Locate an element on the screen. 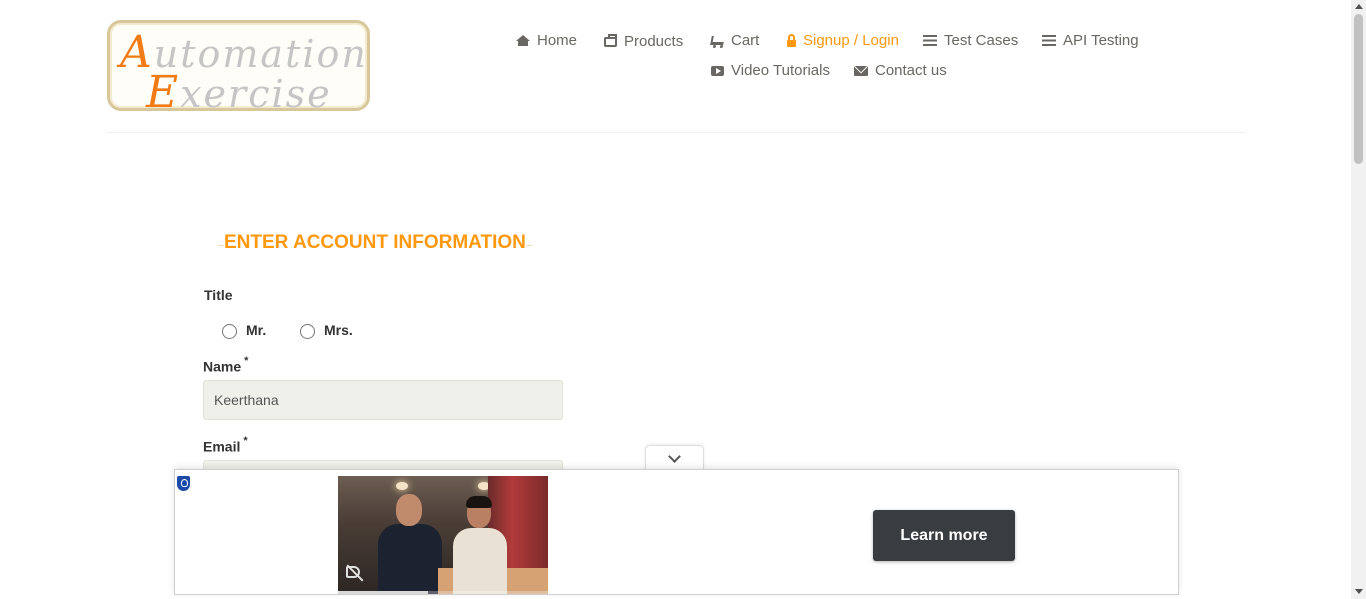  nav-cart-label: Cart is located at coordinates (745, 40).